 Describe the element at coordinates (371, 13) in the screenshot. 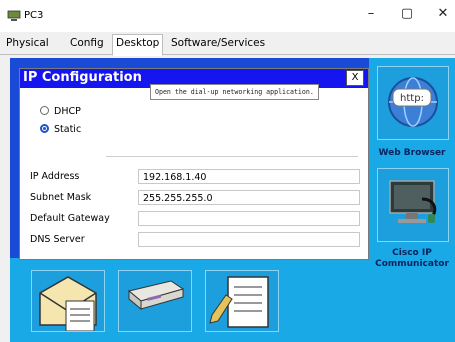

I see `minimize-button: –` at that location.